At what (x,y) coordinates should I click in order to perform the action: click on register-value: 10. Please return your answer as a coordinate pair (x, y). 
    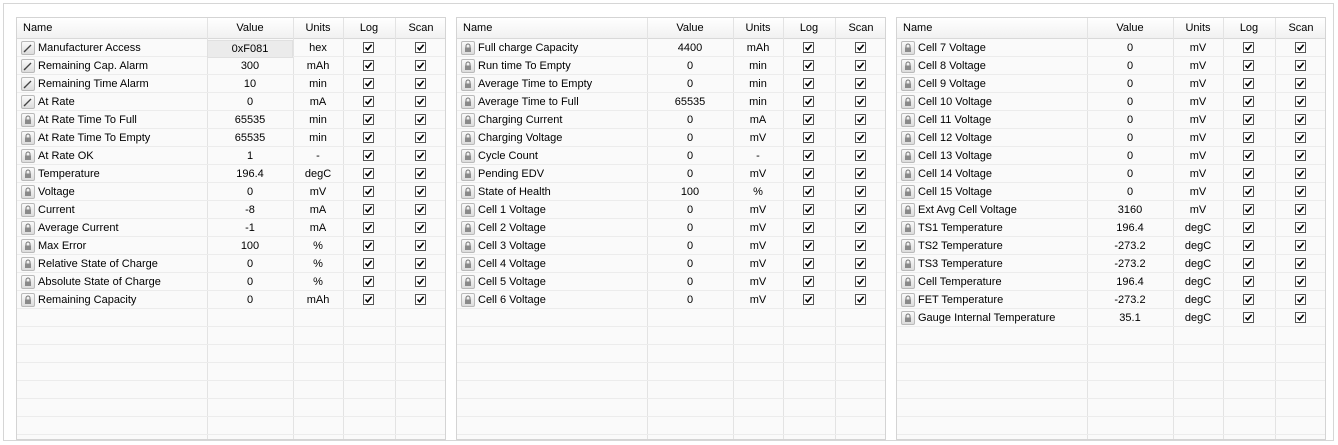
    Looking at the image, I should click on (250, 84).